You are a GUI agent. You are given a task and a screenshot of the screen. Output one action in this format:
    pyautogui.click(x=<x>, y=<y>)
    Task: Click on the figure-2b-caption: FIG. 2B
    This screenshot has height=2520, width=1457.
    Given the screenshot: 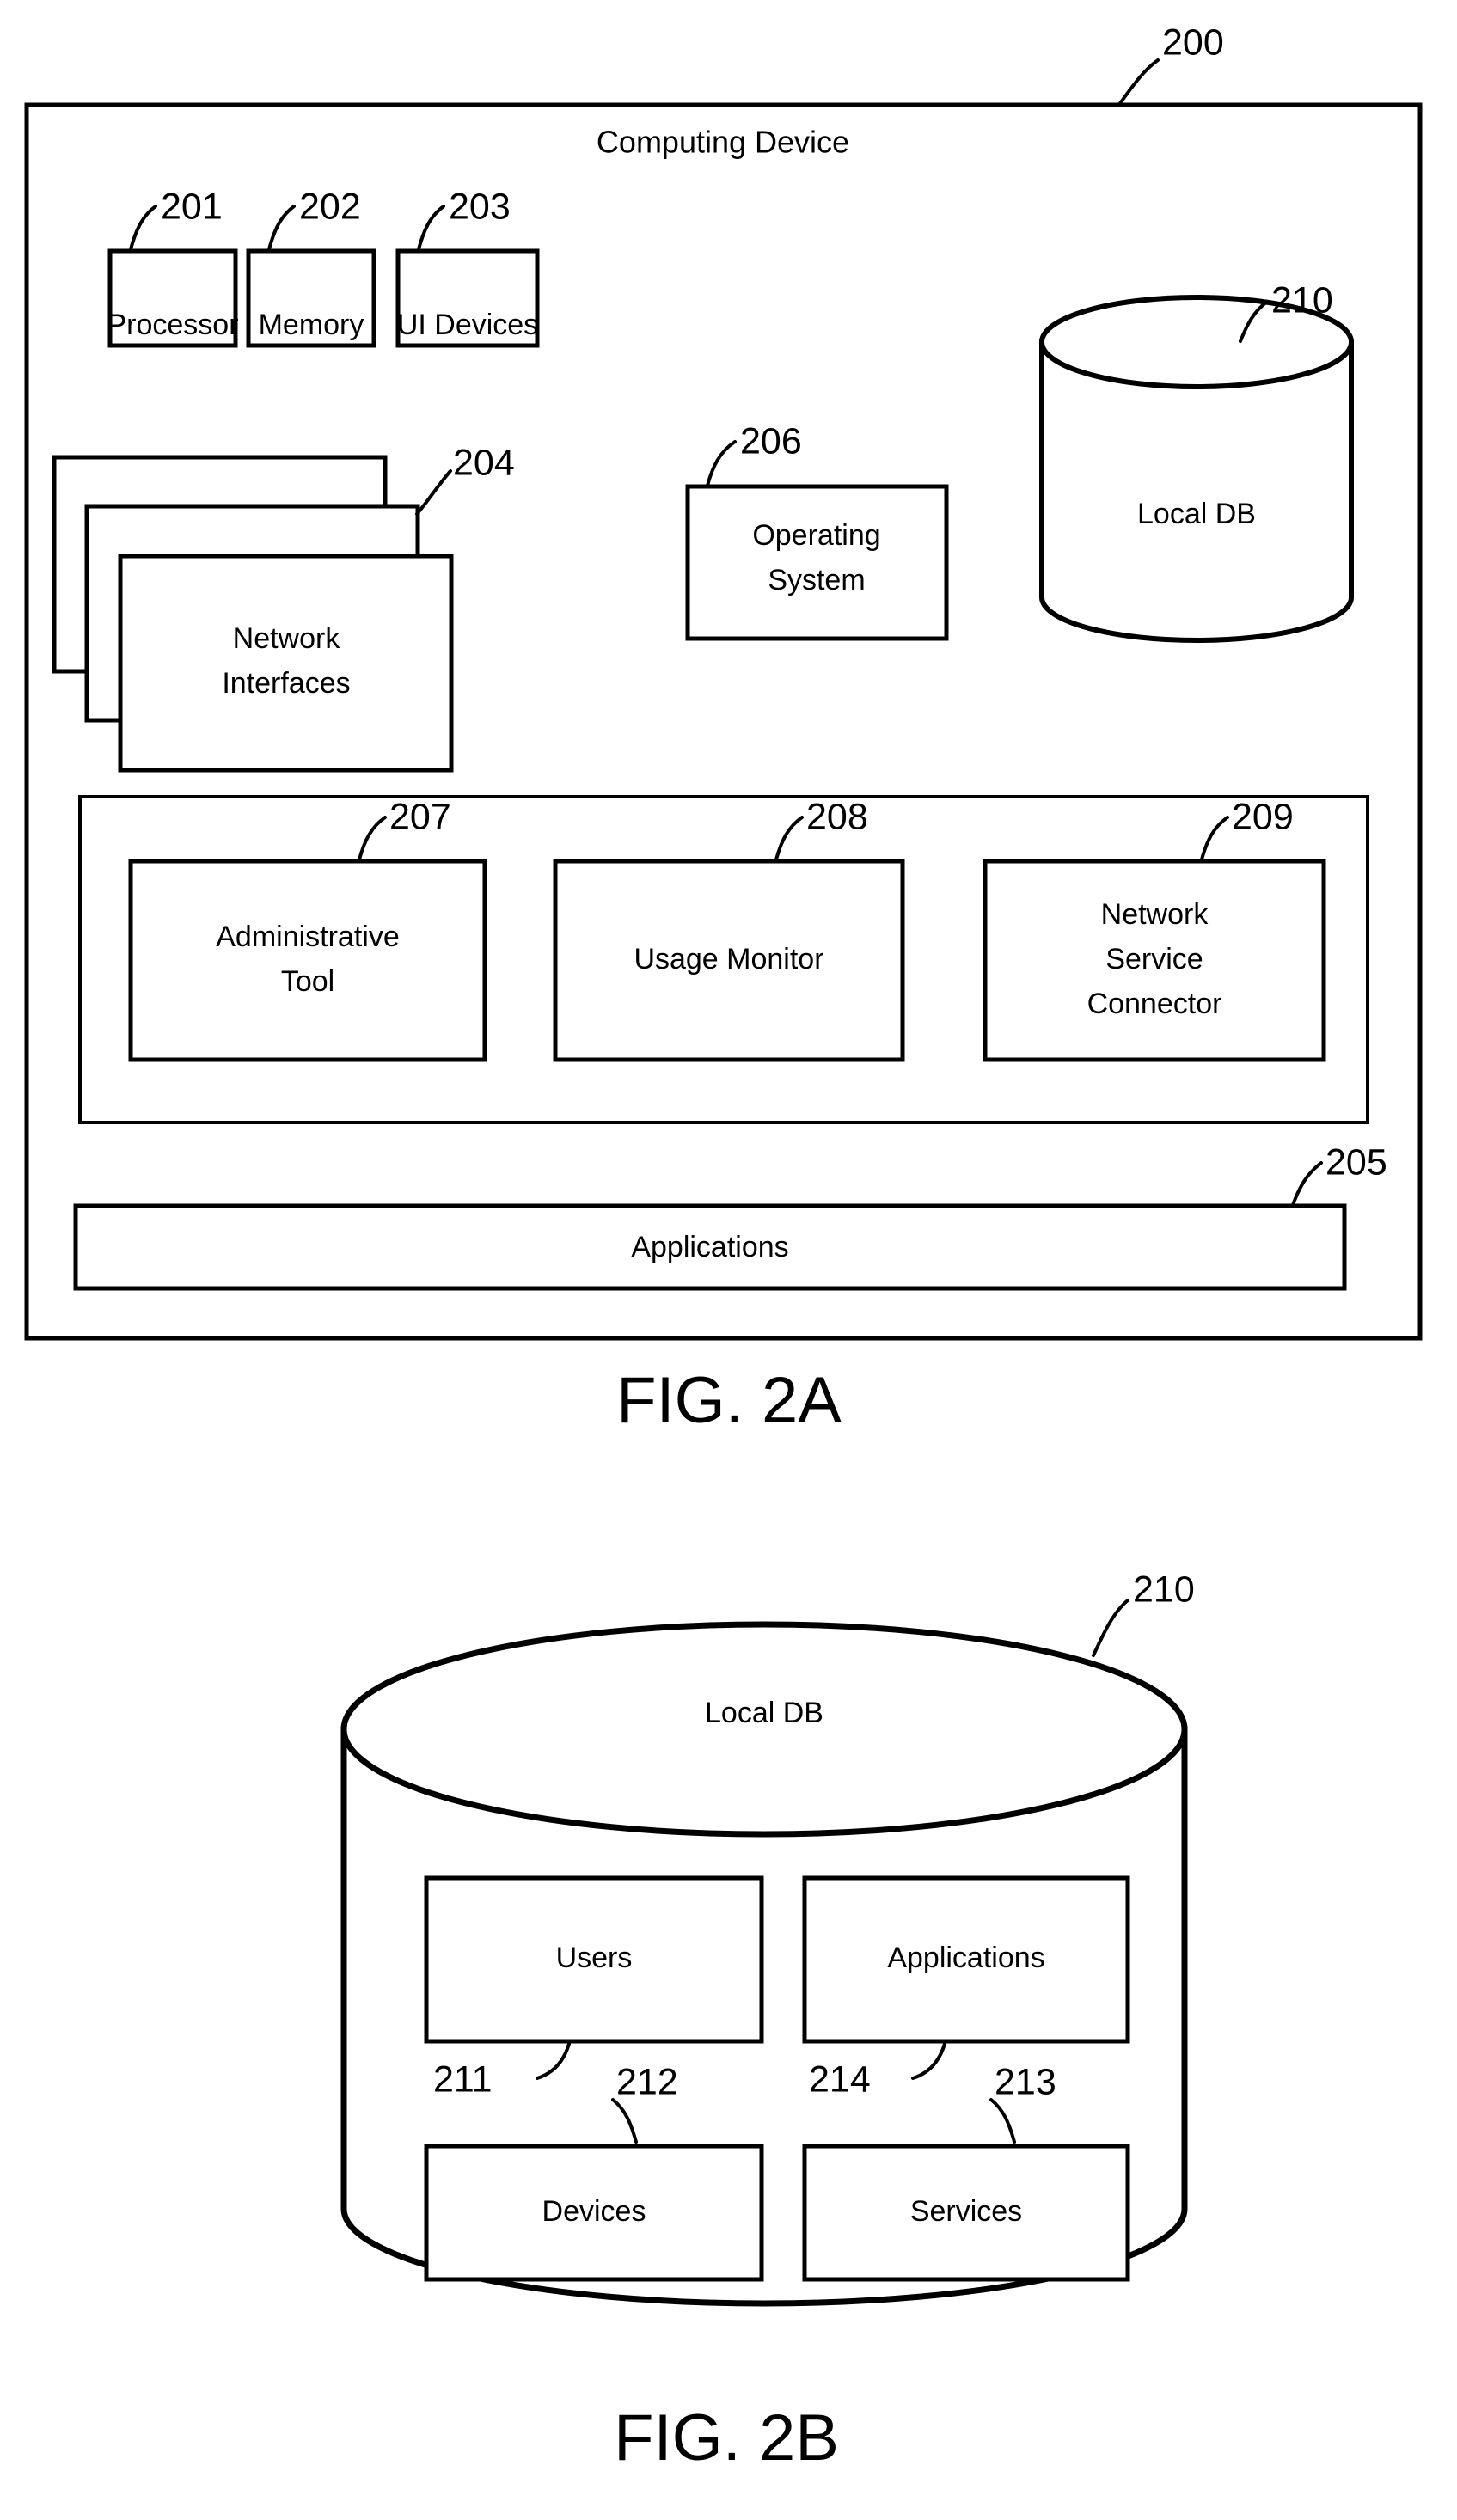 What is the action you would take?
    pyautogui.click(x=726, y=2438)
    